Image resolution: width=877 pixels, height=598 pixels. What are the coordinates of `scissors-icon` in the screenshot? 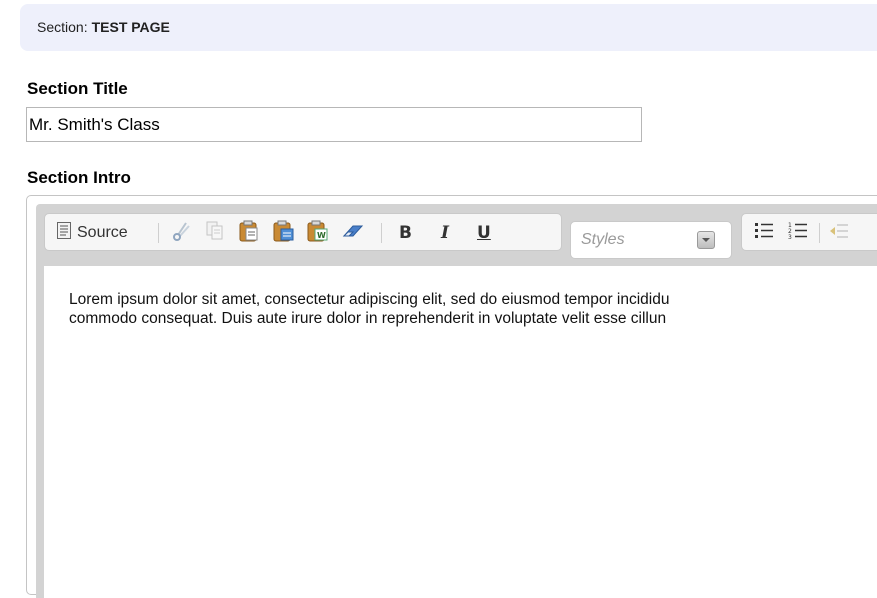 It's located at (182, 233).